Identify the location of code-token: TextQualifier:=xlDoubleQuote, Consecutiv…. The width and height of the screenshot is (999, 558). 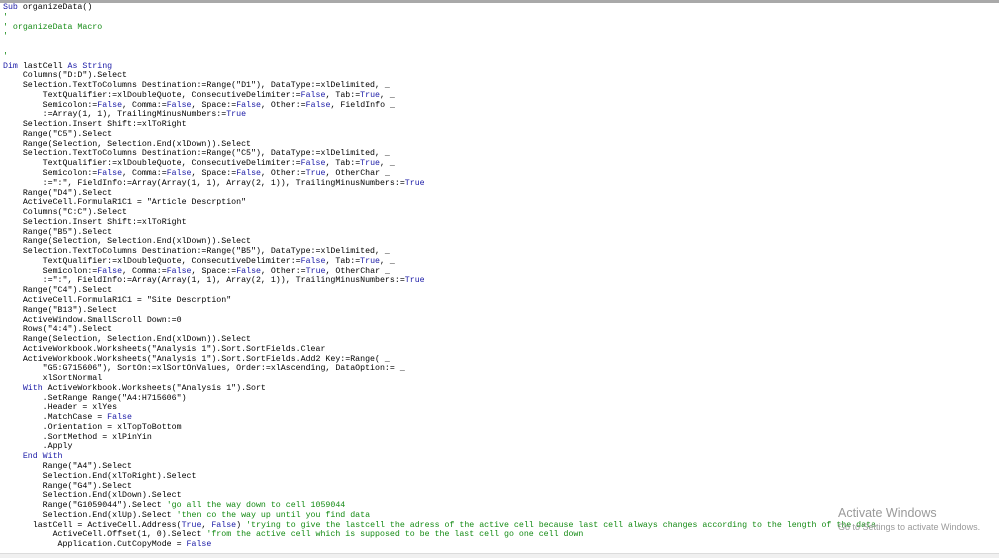
(152, 164).